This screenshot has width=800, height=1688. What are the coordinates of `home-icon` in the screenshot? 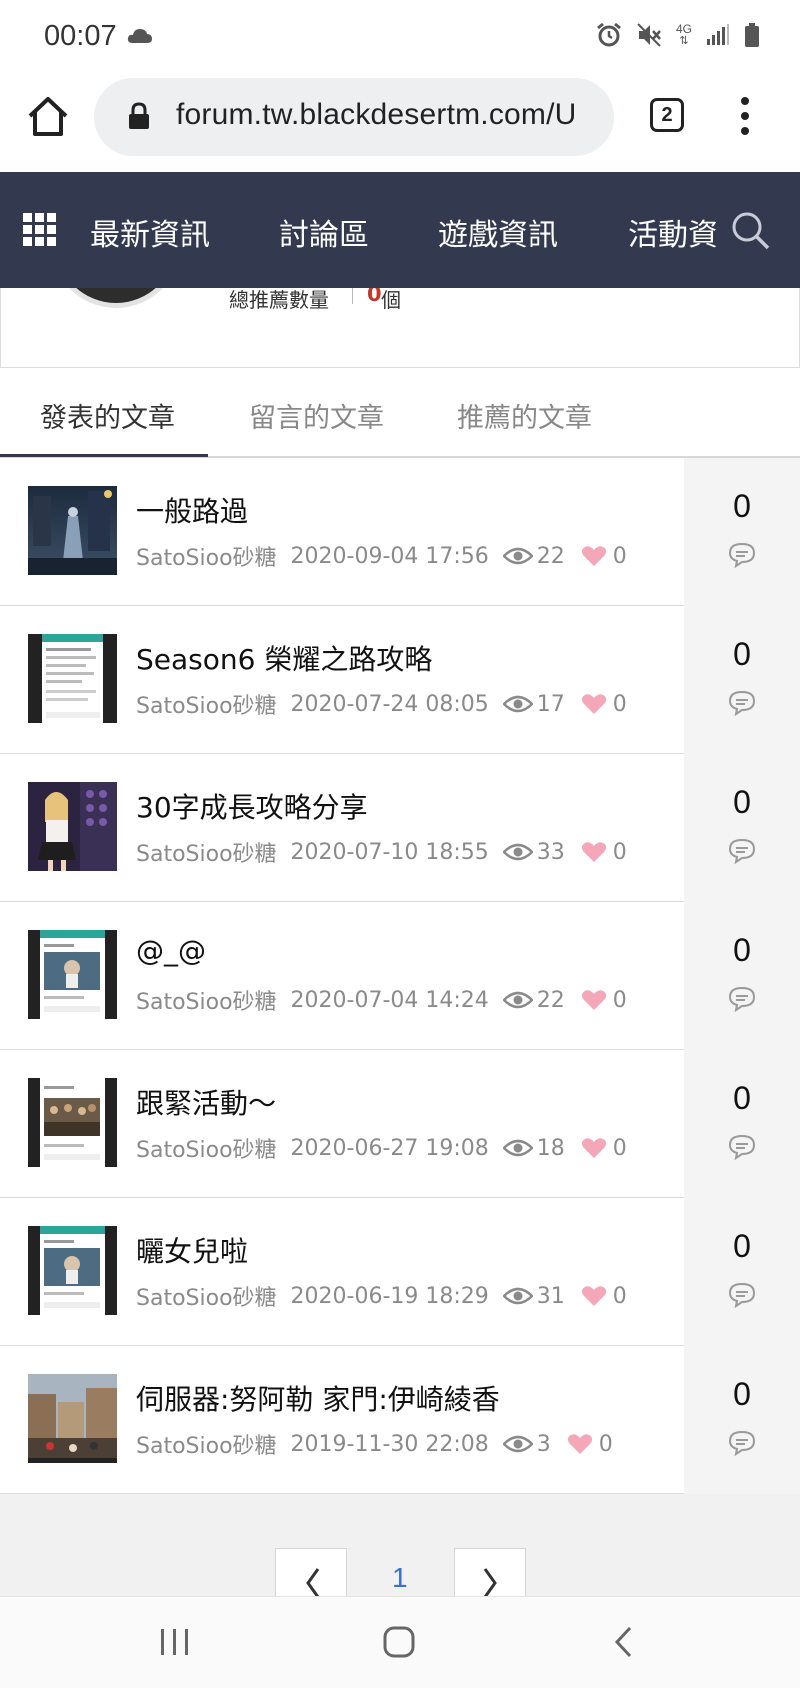 It's located at (48, 116).